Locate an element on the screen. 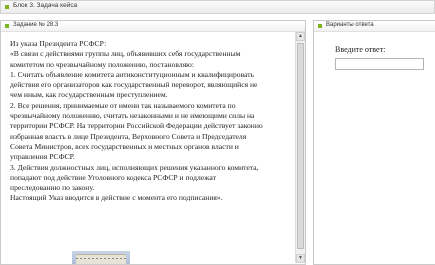 The height and width of the screenshot is (265, 435). scroll-thumb is located at coordinates (300, 146).